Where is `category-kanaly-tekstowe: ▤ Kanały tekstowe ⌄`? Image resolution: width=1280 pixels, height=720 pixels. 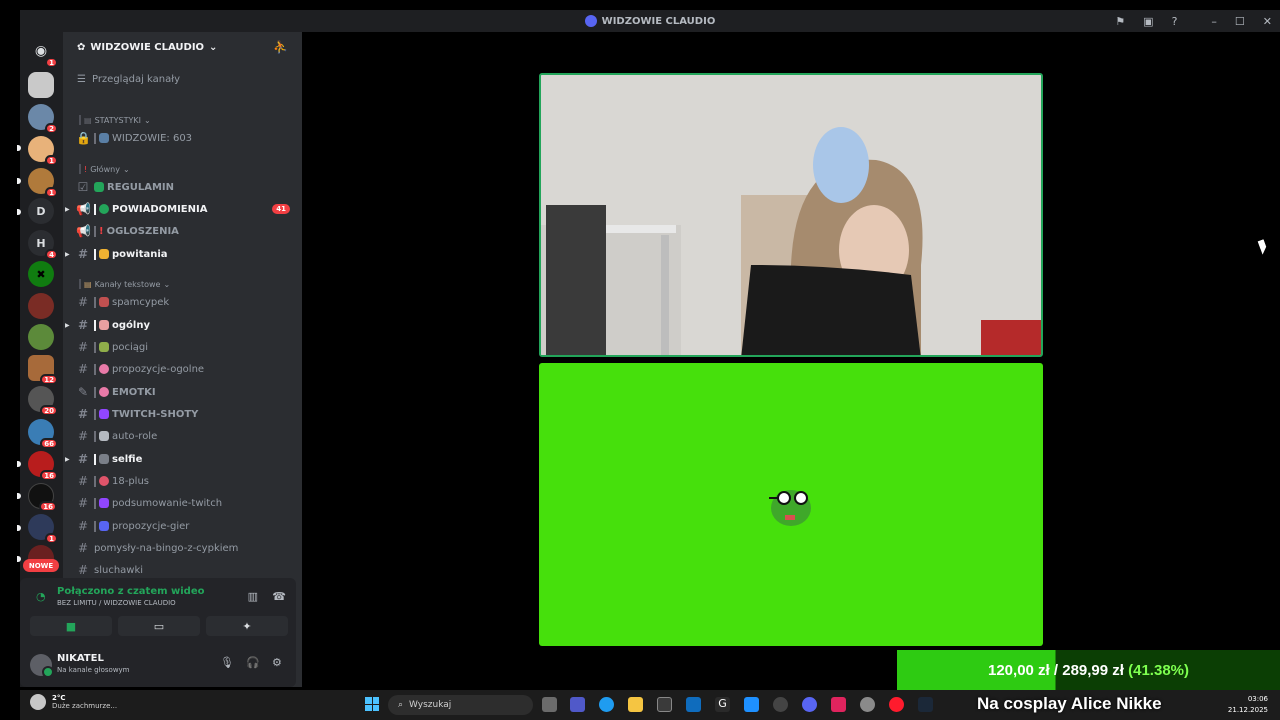 category-kanaly-tekstowe: ▤ Kanały tekstowe ⌄ is located at coordinates (124, 284).